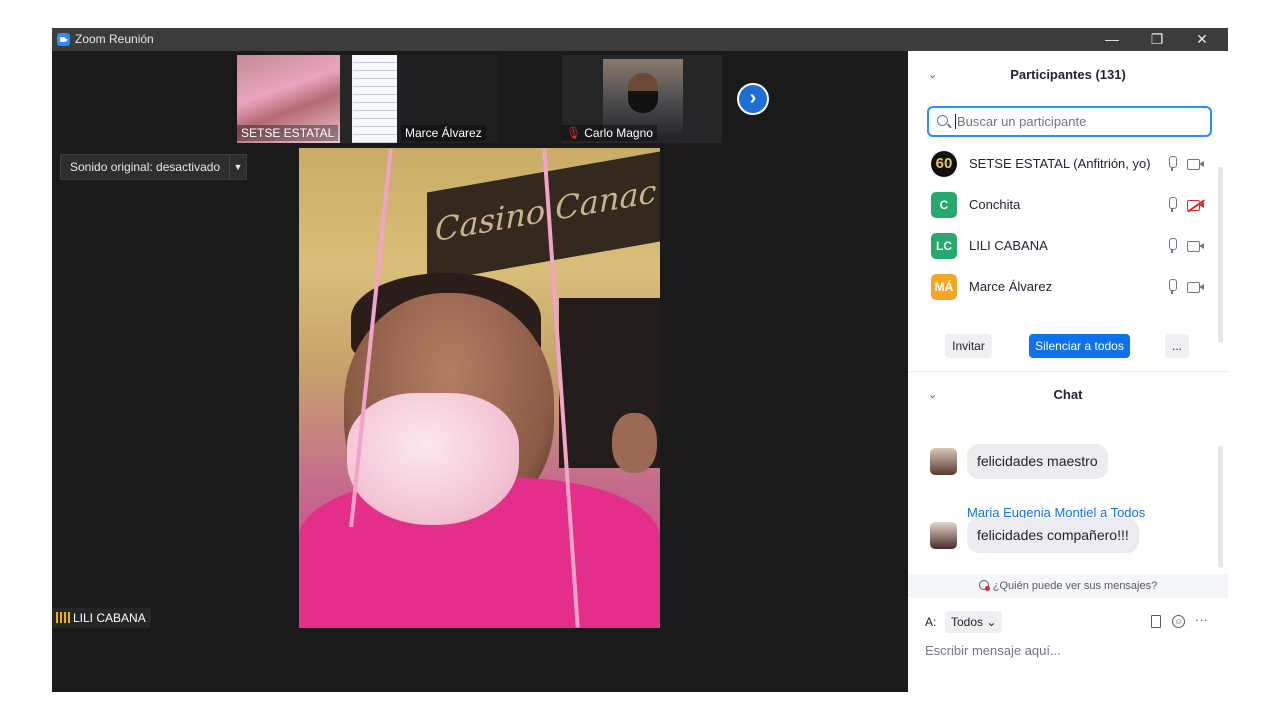 This screenshot has width=1280, height=720. I want to click on chevron-right-icon: ›, so click(753, 98).